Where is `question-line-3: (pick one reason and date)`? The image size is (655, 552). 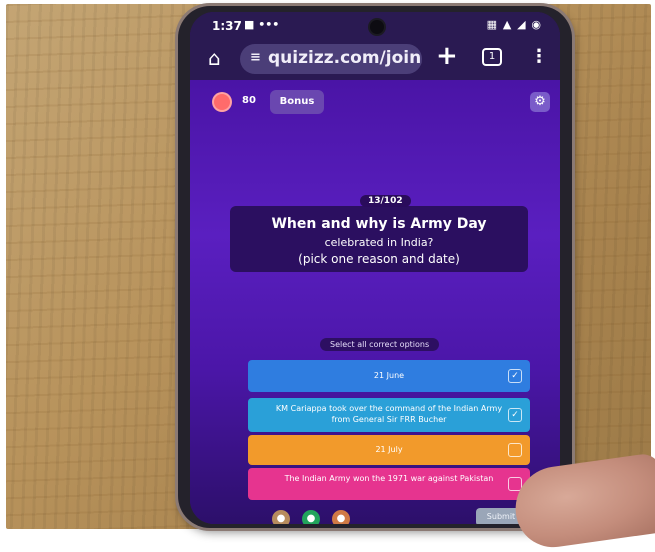 question-line-3: (pick one reason and date) is located at coordinates (379, 259).